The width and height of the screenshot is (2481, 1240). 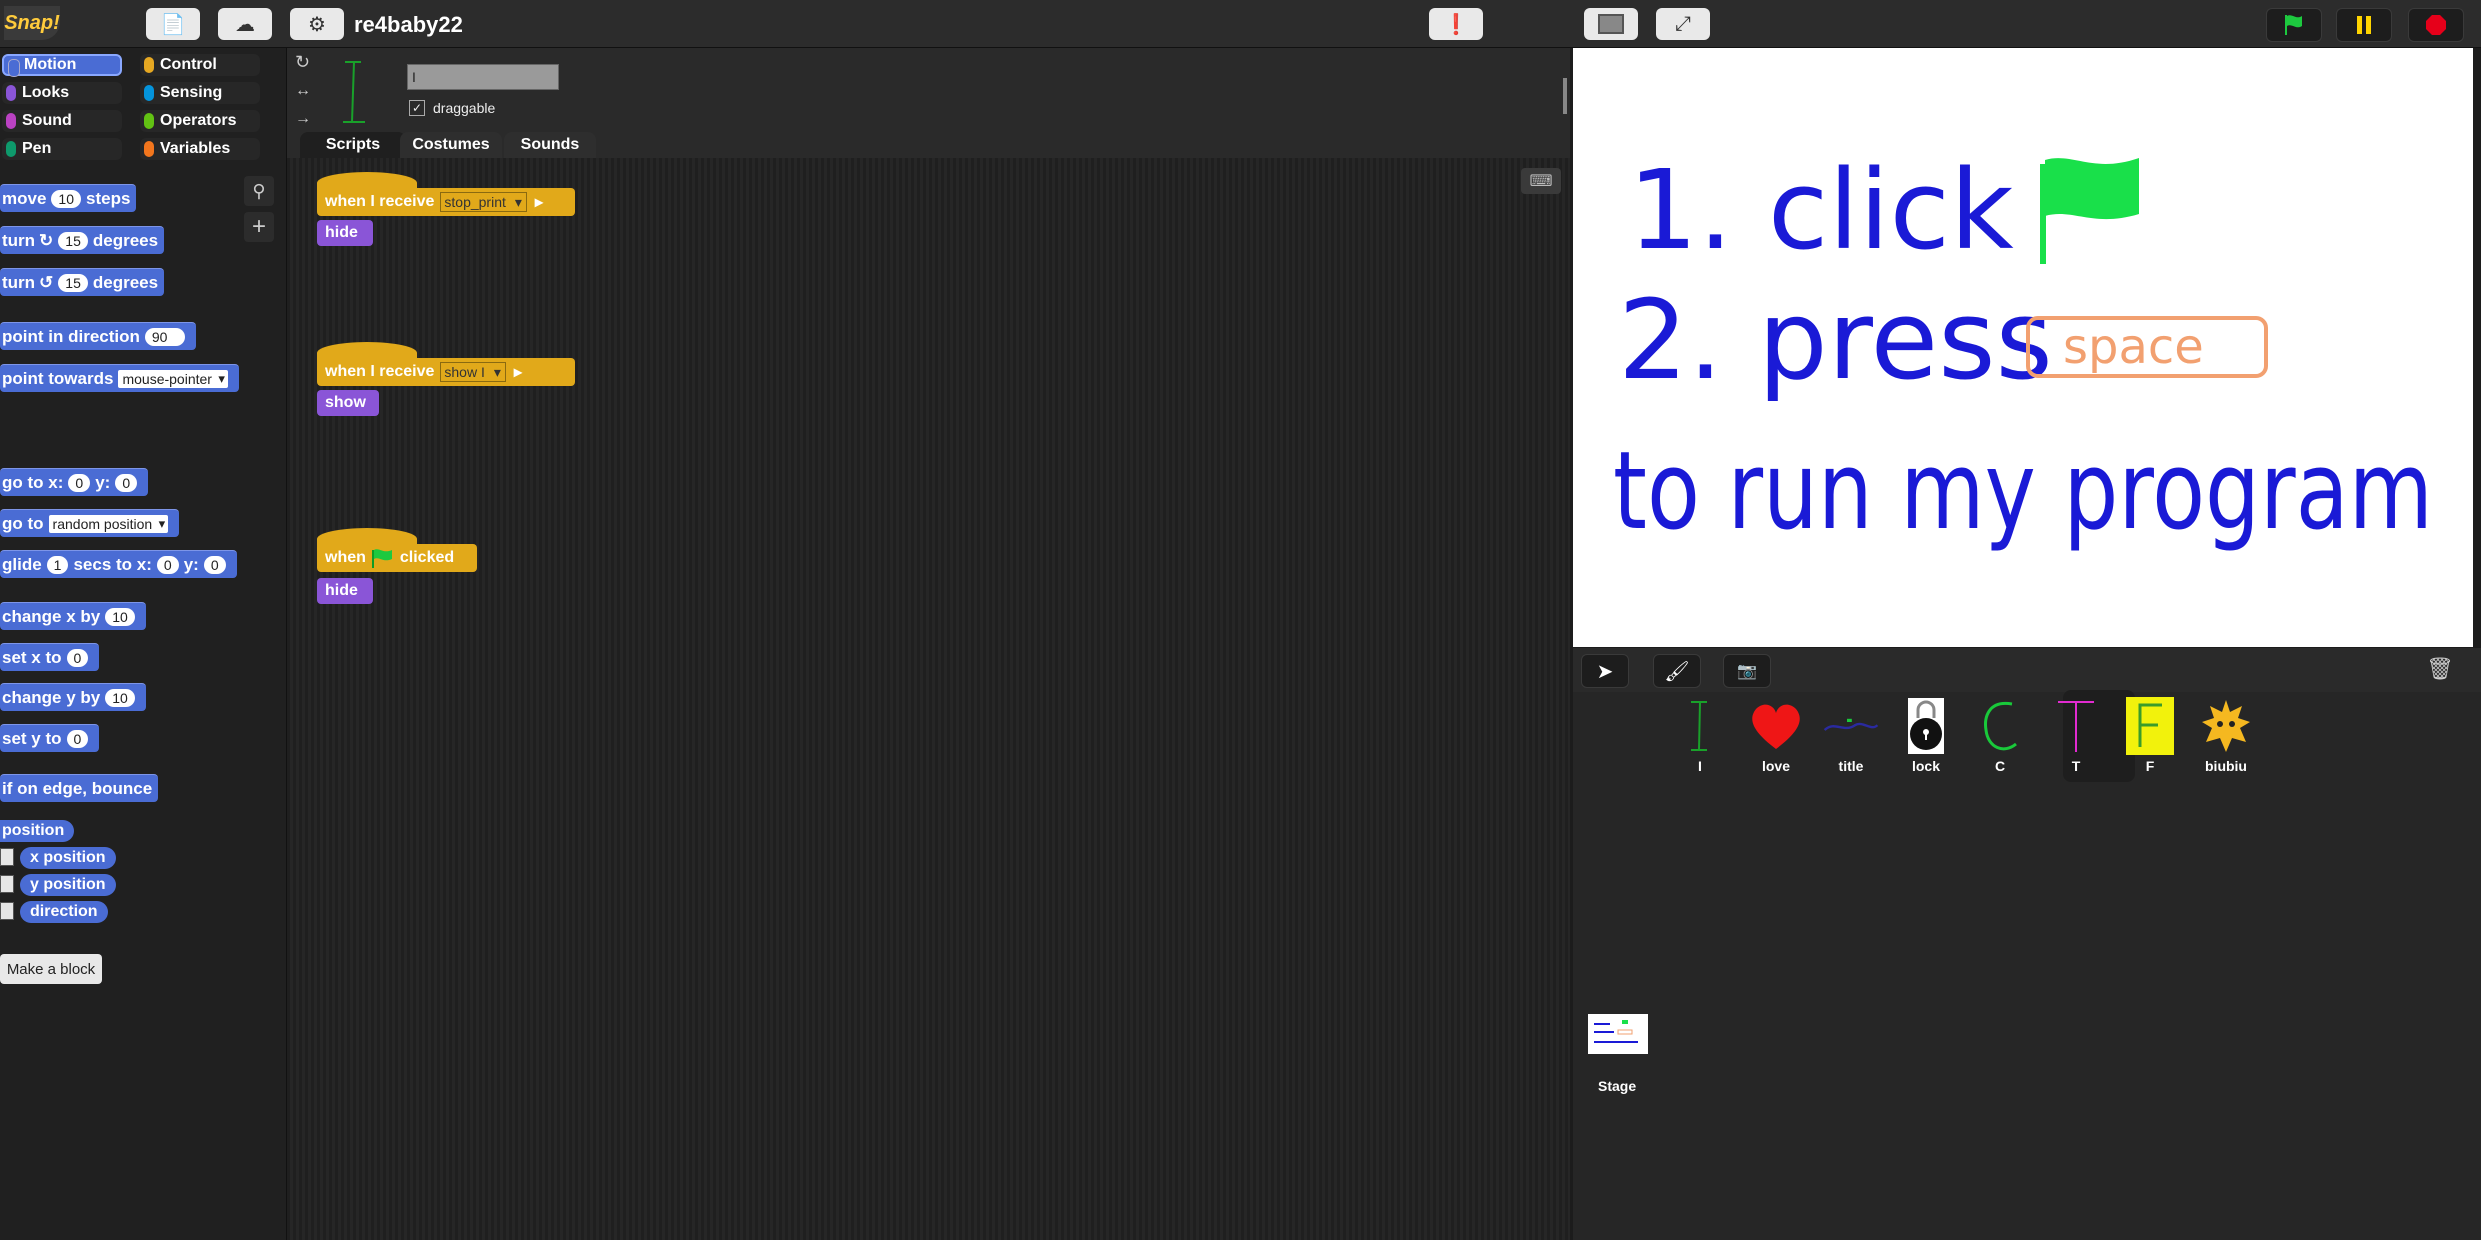 What do you see at coordinates (1683, 24) in the screenshot?
I see `presentation-mode-button: ⤢` at bounding box center [1683, 24].